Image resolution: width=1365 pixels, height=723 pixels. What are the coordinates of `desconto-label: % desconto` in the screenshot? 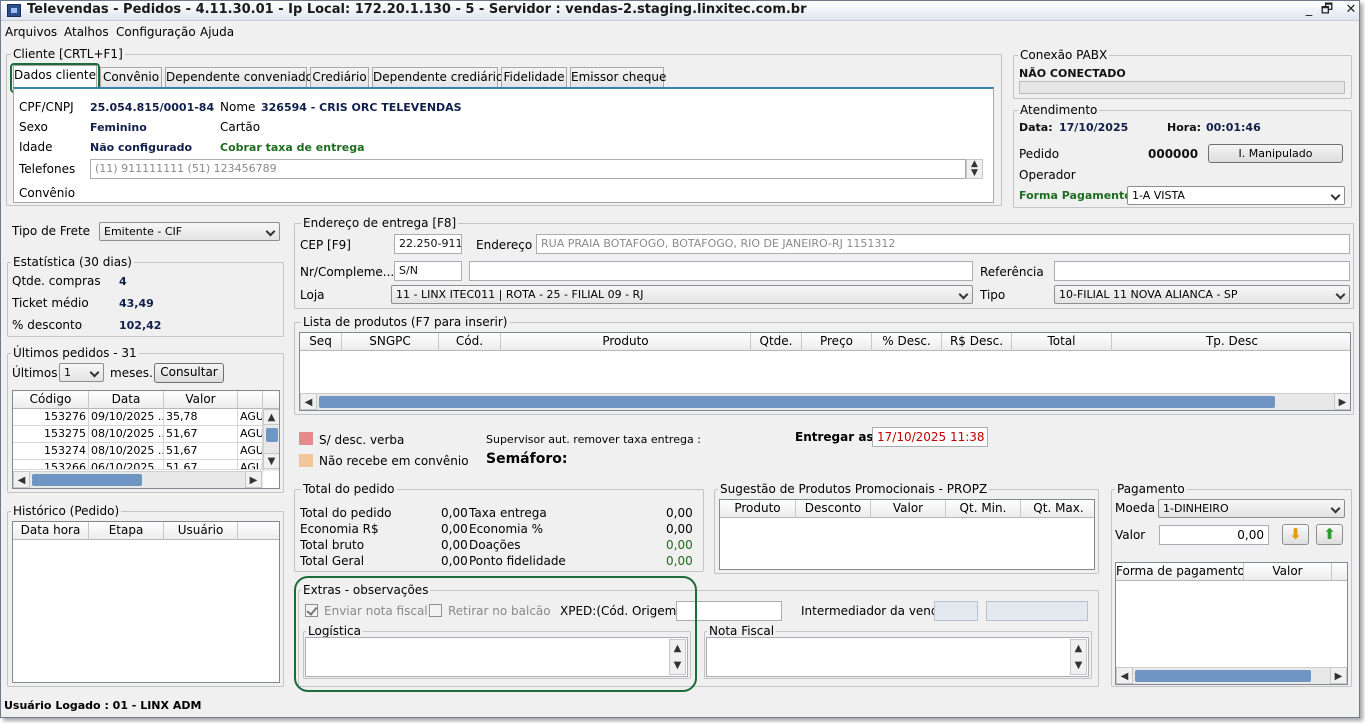 It's located at (47, 325).